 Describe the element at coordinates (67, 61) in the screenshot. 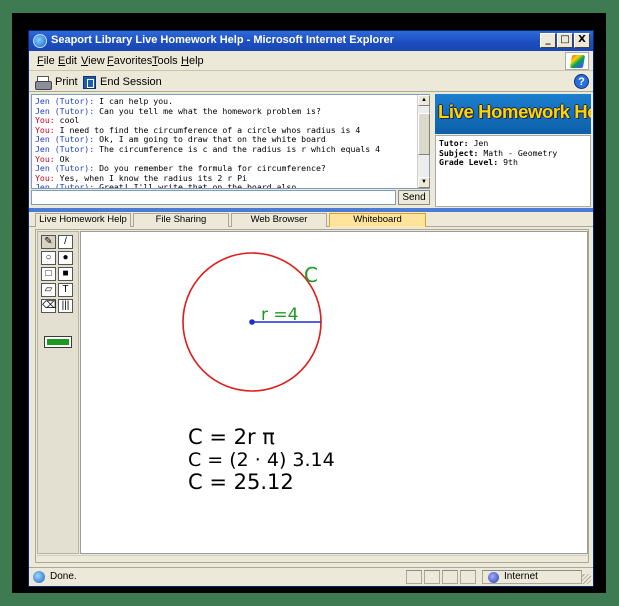

I see `menu-edit: Edit` at that location.